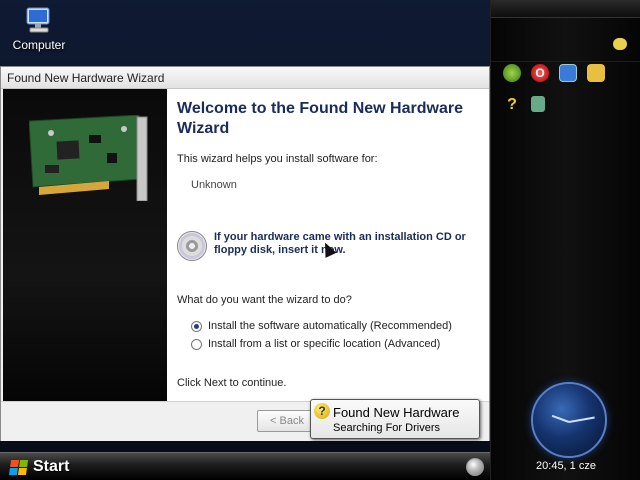  Describe the element at coordinates (565, 42) in the screenshot. I see `sidebar-gadget-strip` at that location.